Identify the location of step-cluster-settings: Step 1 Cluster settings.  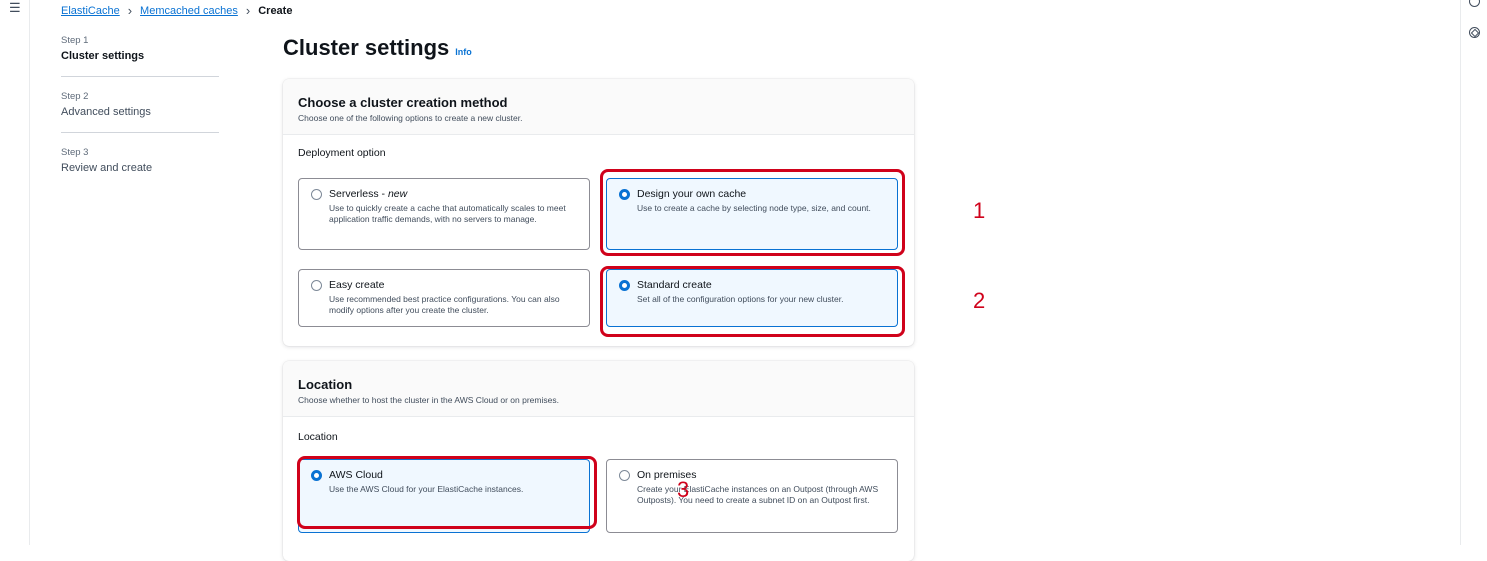
(140, 56).